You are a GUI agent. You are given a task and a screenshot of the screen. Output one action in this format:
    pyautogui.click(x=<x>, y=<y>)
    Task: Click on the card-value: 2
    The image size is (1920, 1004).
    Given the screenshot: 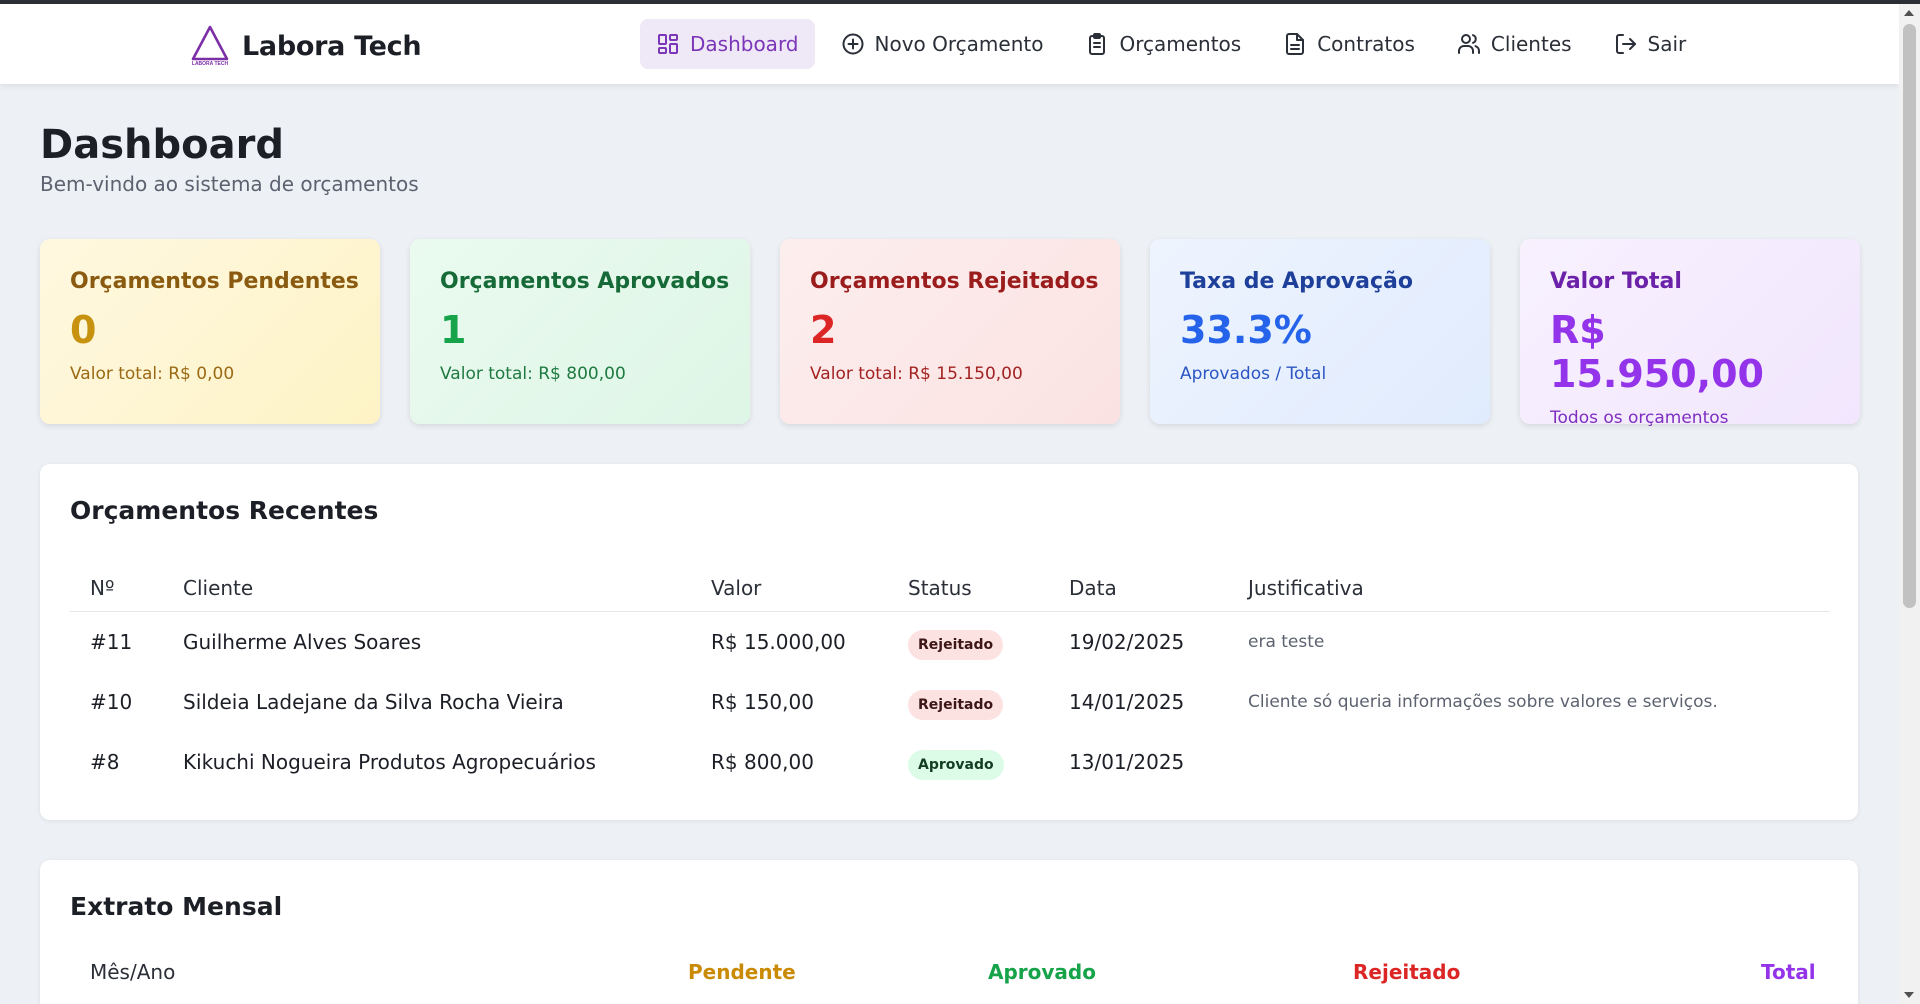 What is the action you would take?
    pyautogui.click(x=823, y=330)
    